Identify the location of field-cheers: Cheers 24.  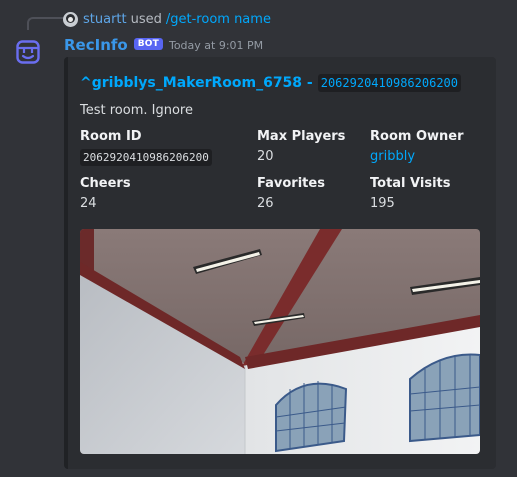
(105, 193).